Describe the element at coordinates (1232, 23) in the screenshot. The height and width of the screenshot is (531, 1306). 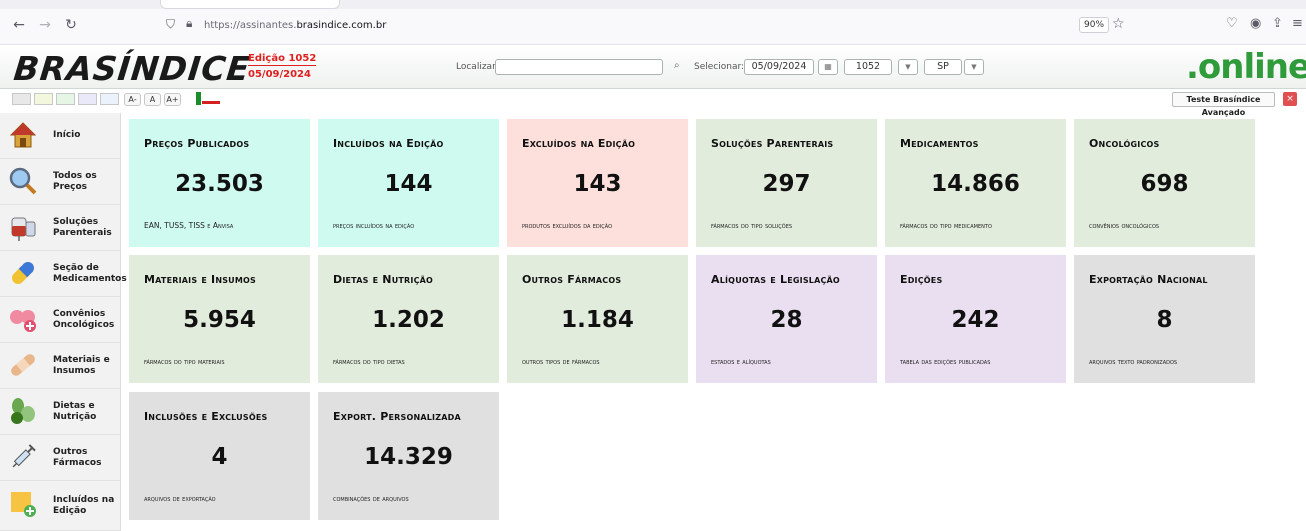
I see `pocket-icon: ♡` at that location.